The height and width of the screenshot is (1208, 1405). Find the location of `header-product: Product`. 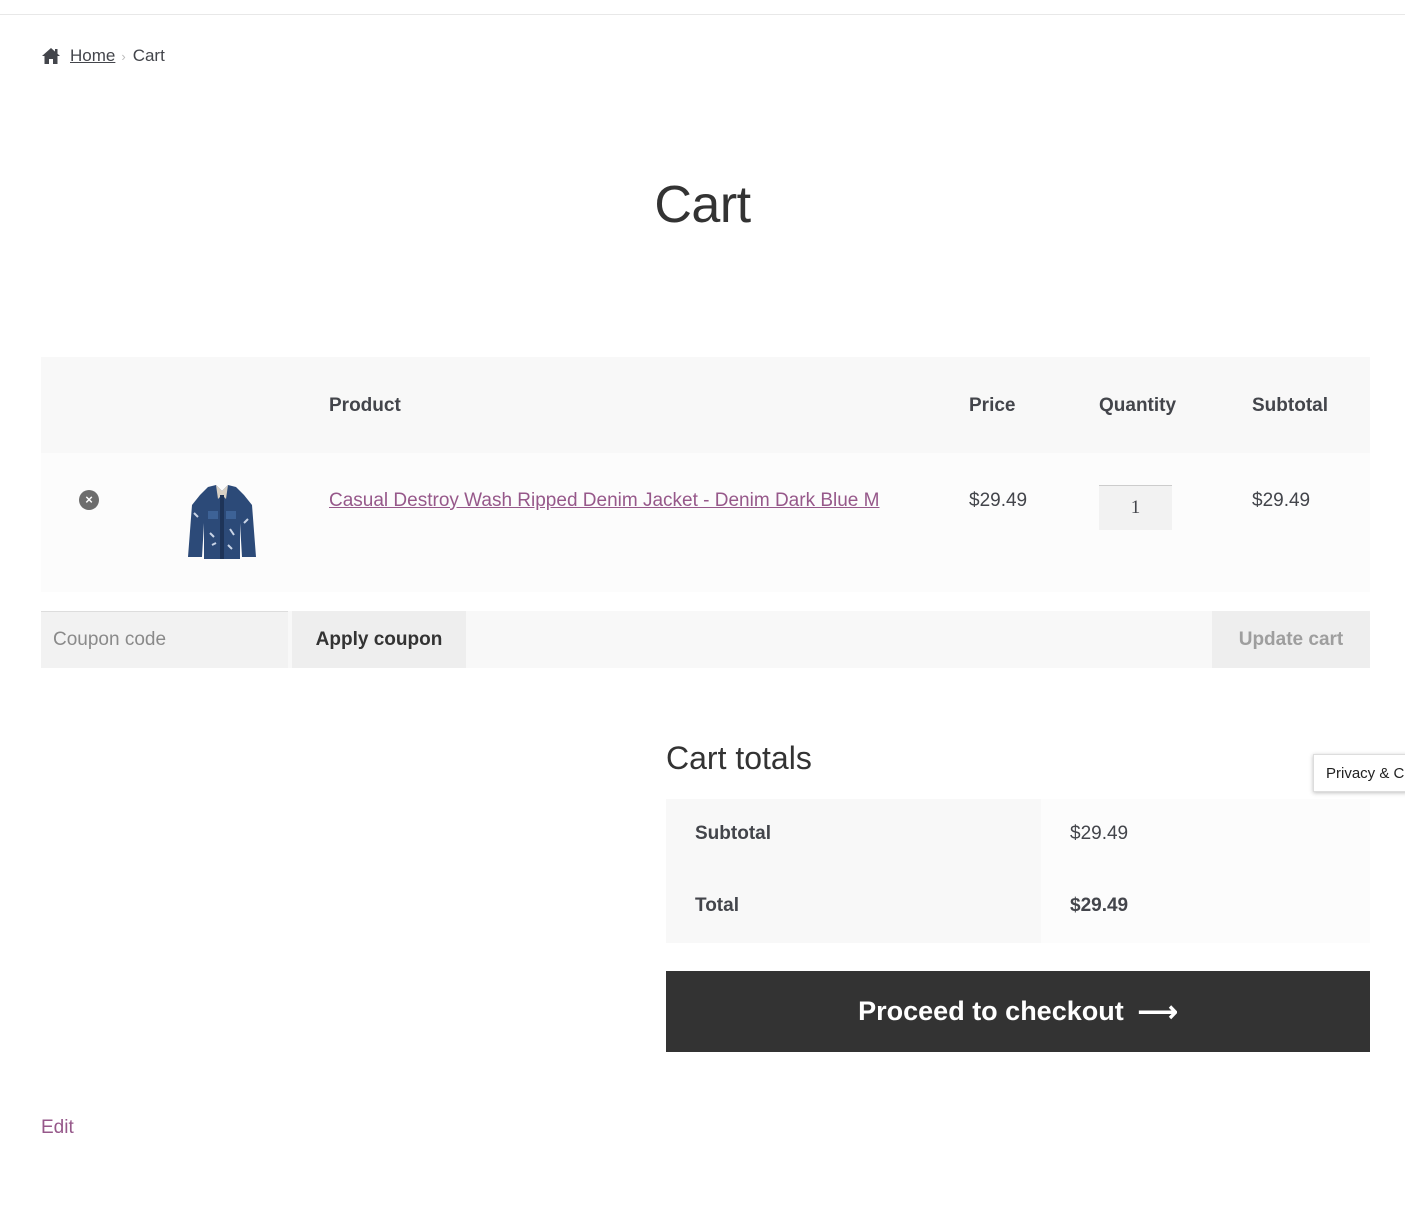

header-product: Product is located at coordinates (365, 405).